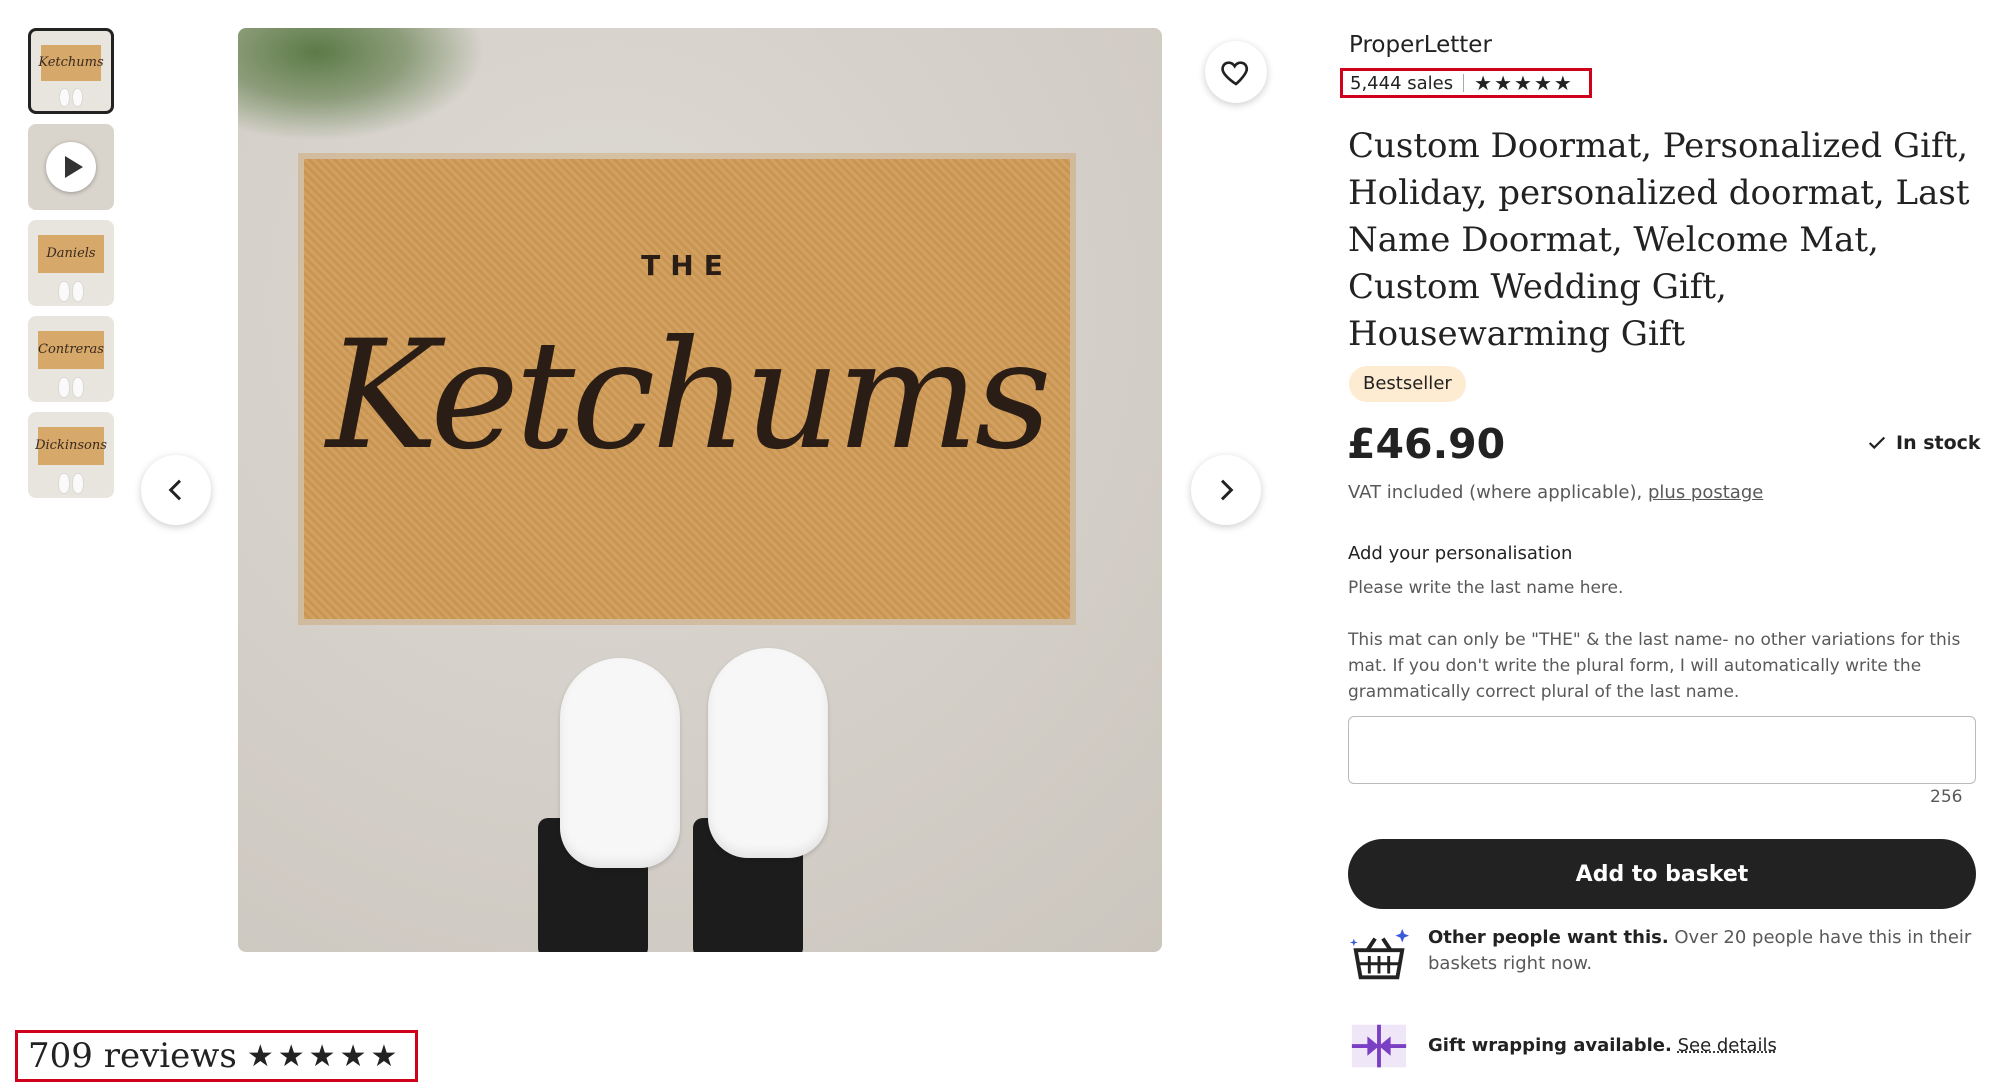  Describe the element at coordinates (1495, 492) in the screenshot. I see `vat-text: VAT included (where applicable),` at that location.